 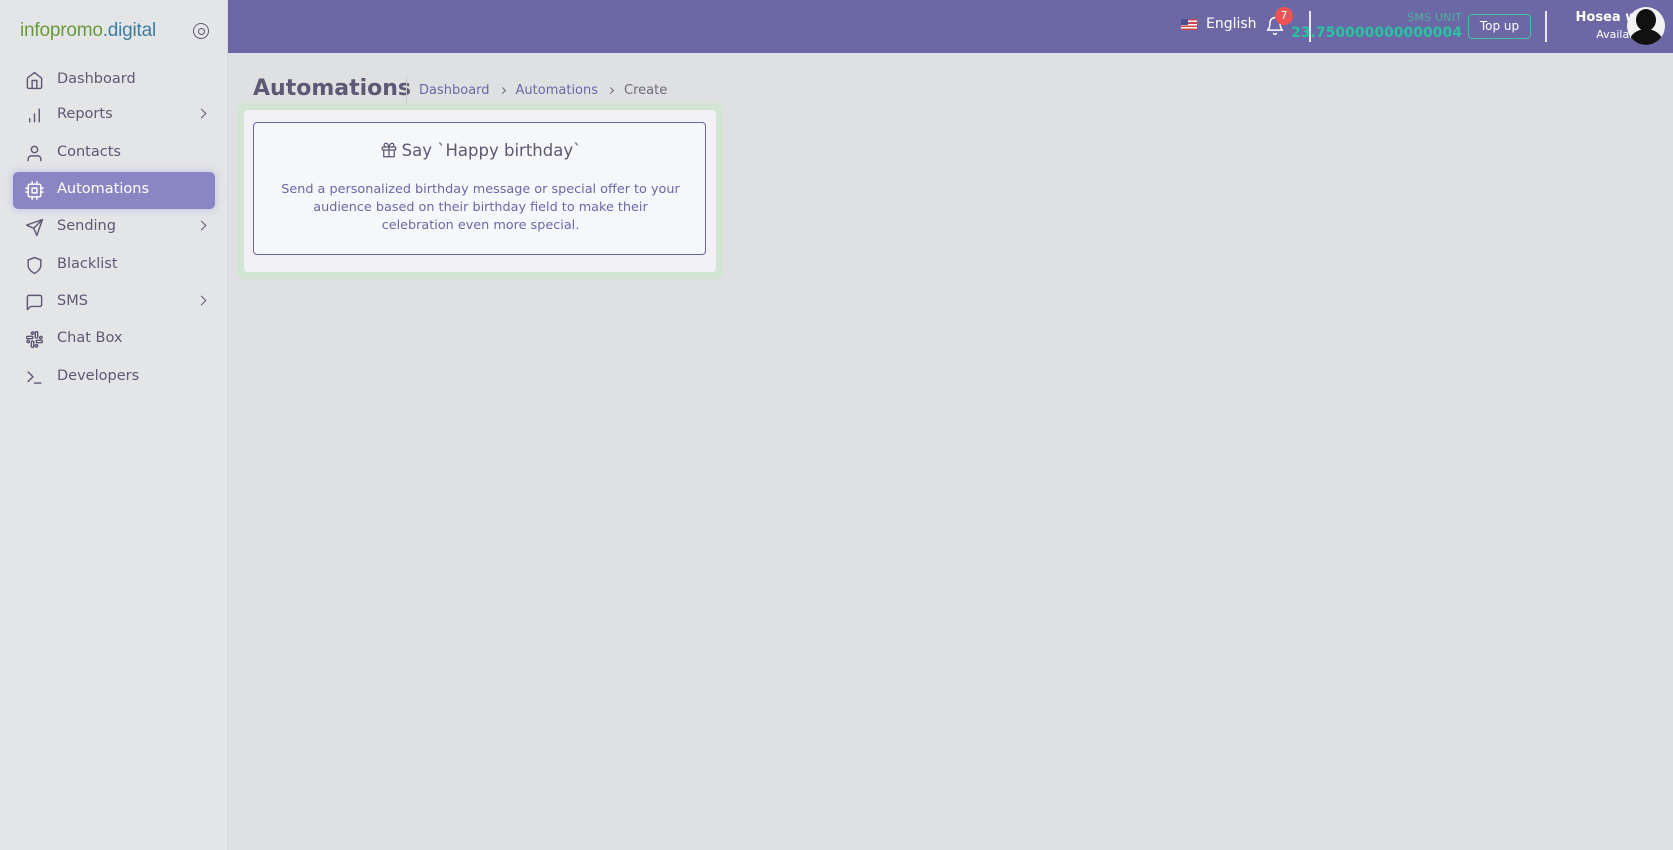 I want to click on card-title-text: Say `Happy birthday`, so click(x=491, y=150).